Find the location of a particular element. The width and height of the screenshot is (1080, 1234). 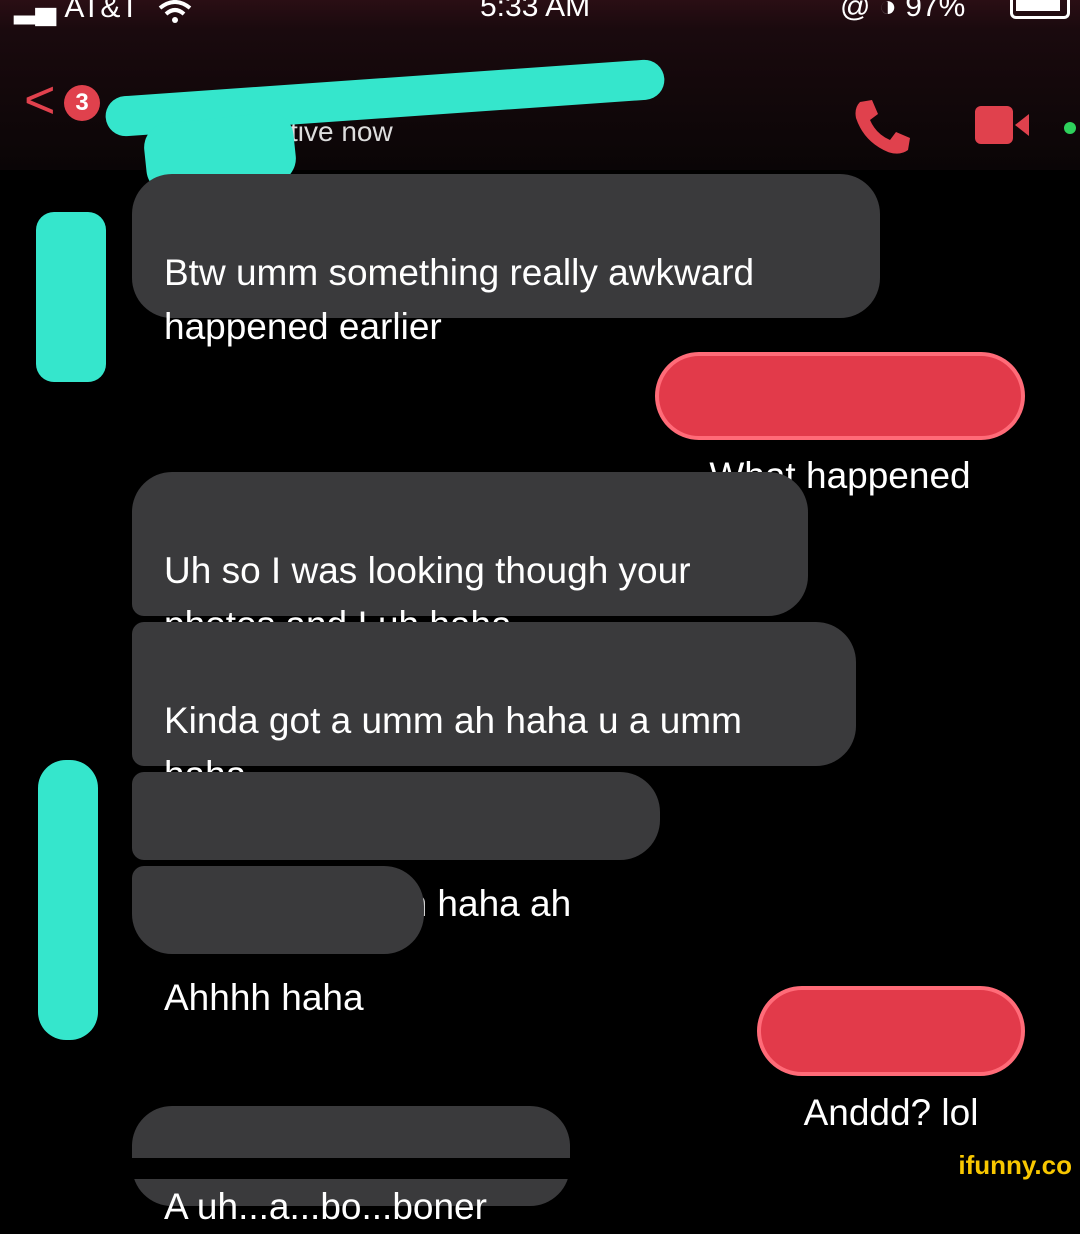

battery-icon is located at coordinates (1040, 9).